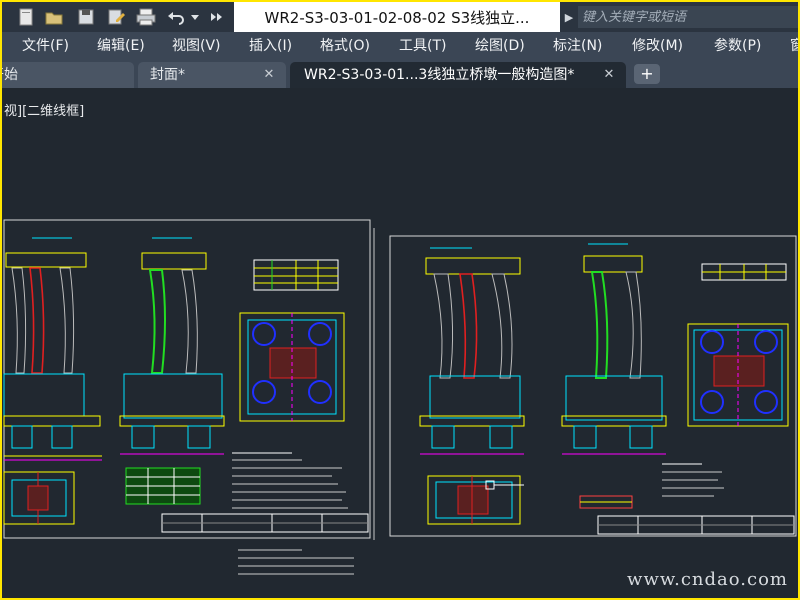  I want to click on menu-insert: 插入(I), so click(270, 46).